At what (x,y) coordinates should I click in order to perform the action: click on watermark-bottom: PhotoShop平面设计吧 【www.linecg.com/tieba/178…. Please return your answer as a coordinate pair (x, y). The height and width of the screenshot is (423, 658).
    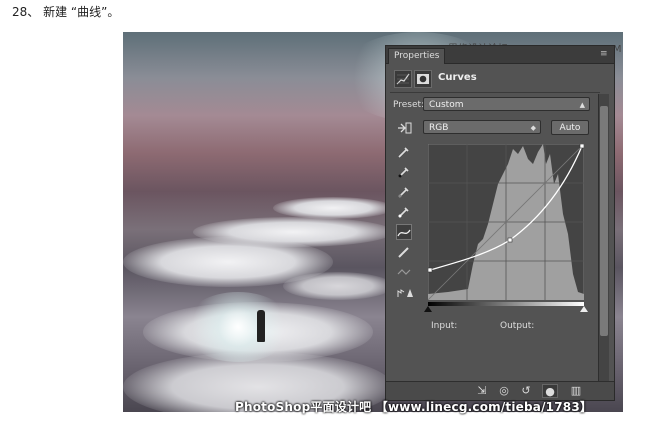
    Looking at the image, I should click on (414, 407).